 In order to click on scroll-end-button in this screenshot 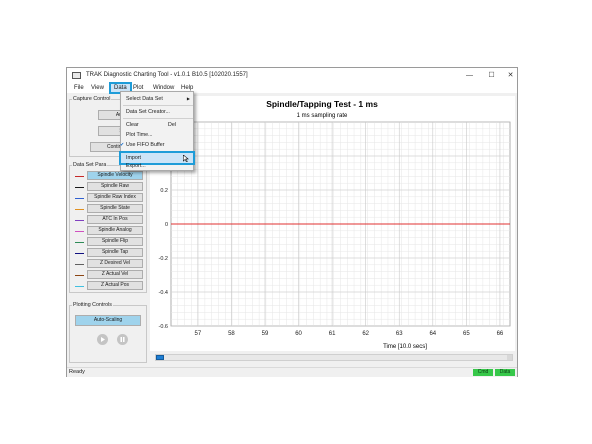, I will do `click(509, 357)`.